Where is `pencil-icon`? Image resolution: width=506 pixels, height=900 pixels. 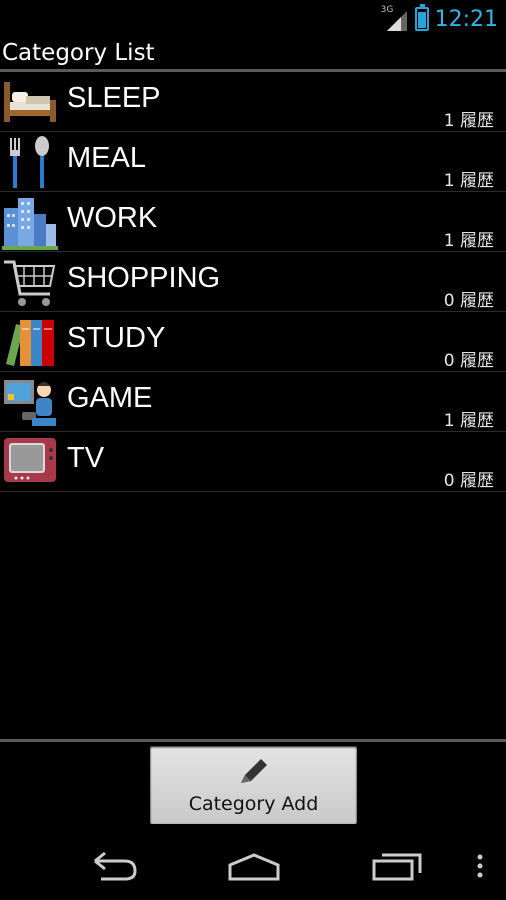
pencil-icon is located at coordinates (254, 773).